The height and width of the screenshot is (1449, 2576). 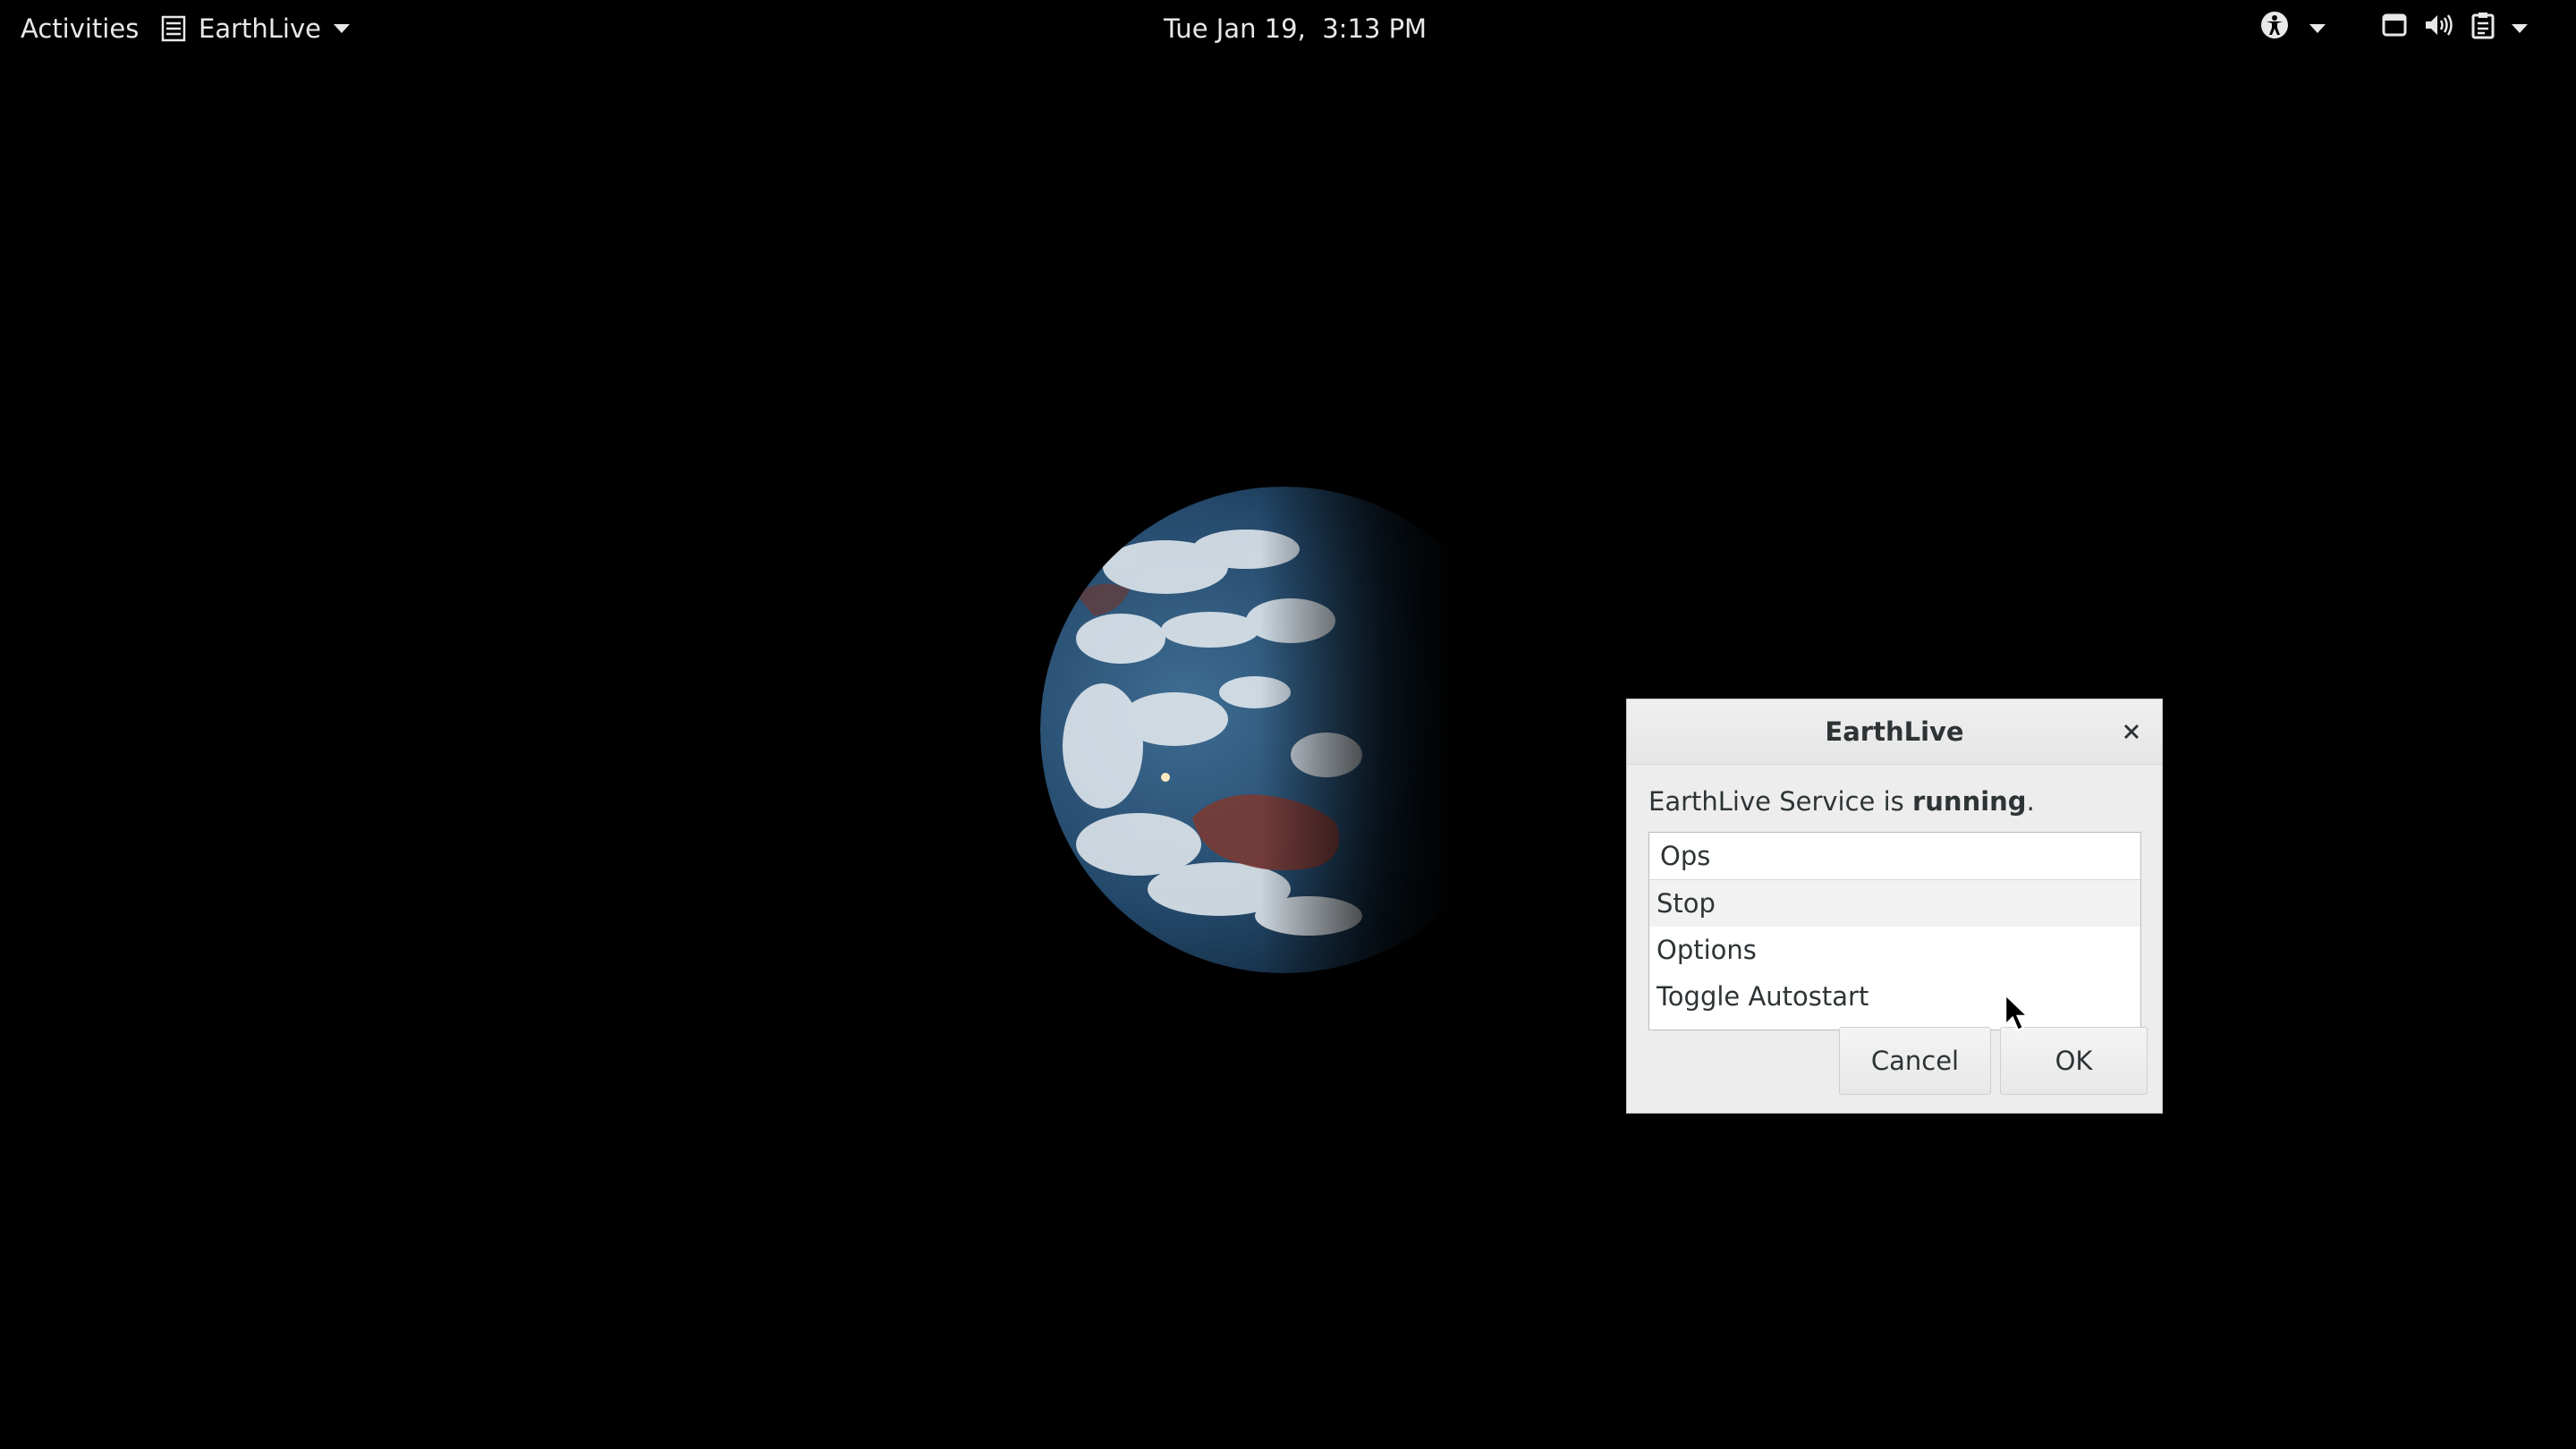 I want to click on activities-label: Activities, so click(x=80, y=28).